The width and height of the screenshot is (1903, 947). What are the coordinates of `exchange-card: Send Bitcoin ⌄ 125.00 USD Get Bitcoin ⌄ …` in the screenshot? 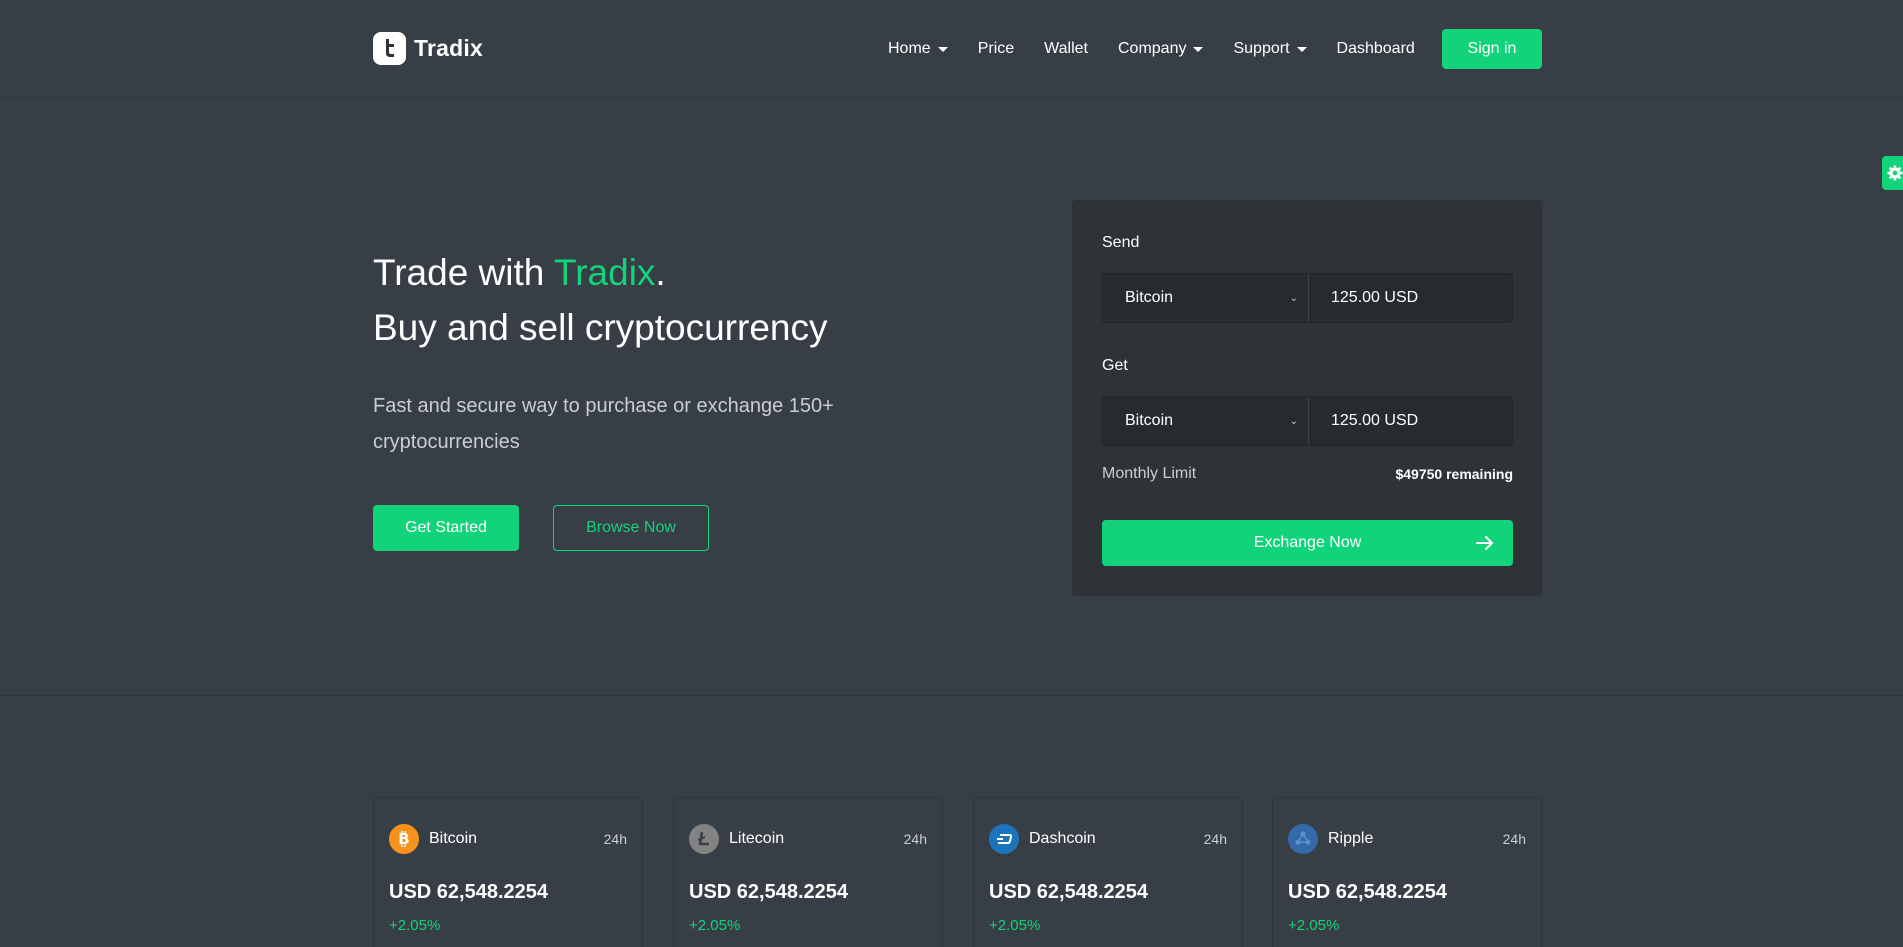 It's located at (1307, 398).